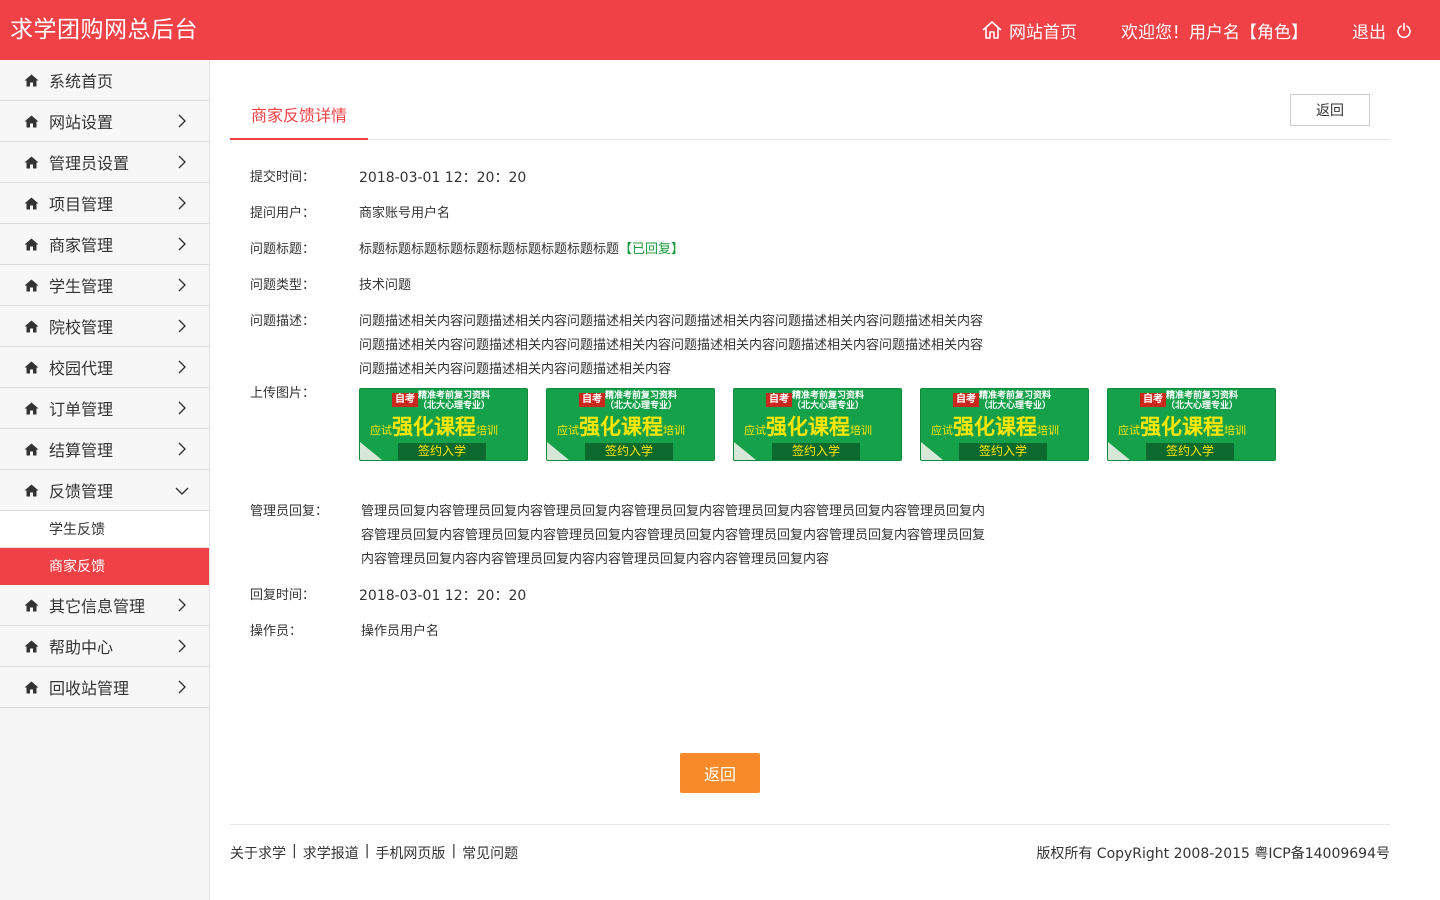 Image resolution: width=1440 pixels, height=900 pixels. Describe the element at coordinates (331, 853) in the screenshot. I see `footer-link-news: 求学报道` at that location.